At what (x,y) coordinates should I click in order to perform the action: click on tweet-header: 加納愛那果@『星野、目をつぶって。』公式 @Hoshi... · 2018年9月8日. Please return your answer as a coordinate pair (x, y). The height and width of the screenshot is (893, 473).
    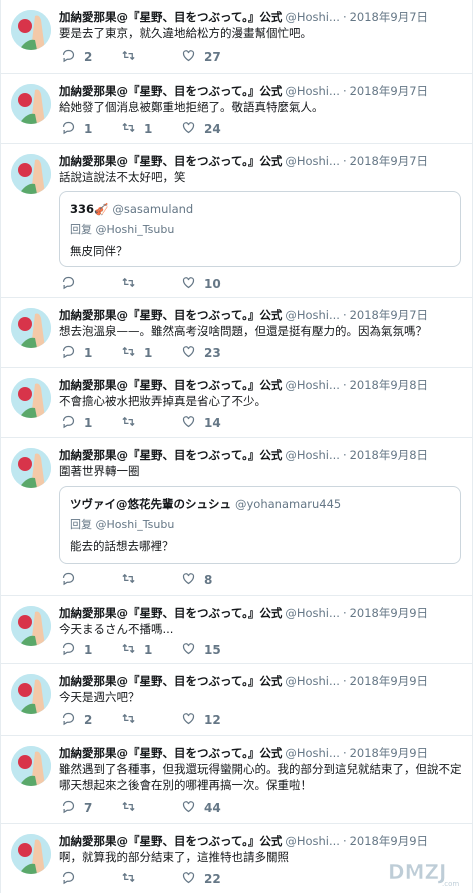
    Looking at the image, I should click on (262, 455).